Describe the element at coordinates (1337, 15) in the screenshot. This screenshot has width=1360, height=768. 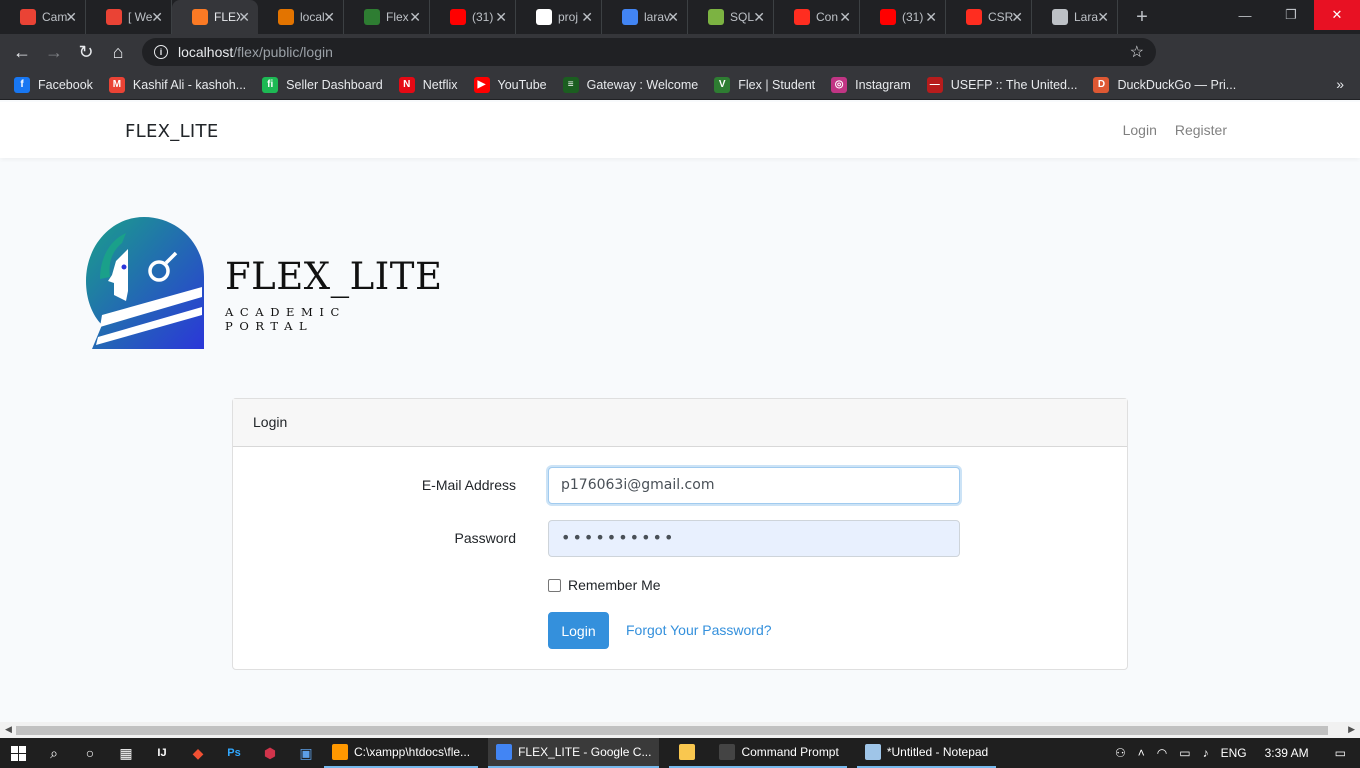
I see `close-window-button: ✕` at that location.